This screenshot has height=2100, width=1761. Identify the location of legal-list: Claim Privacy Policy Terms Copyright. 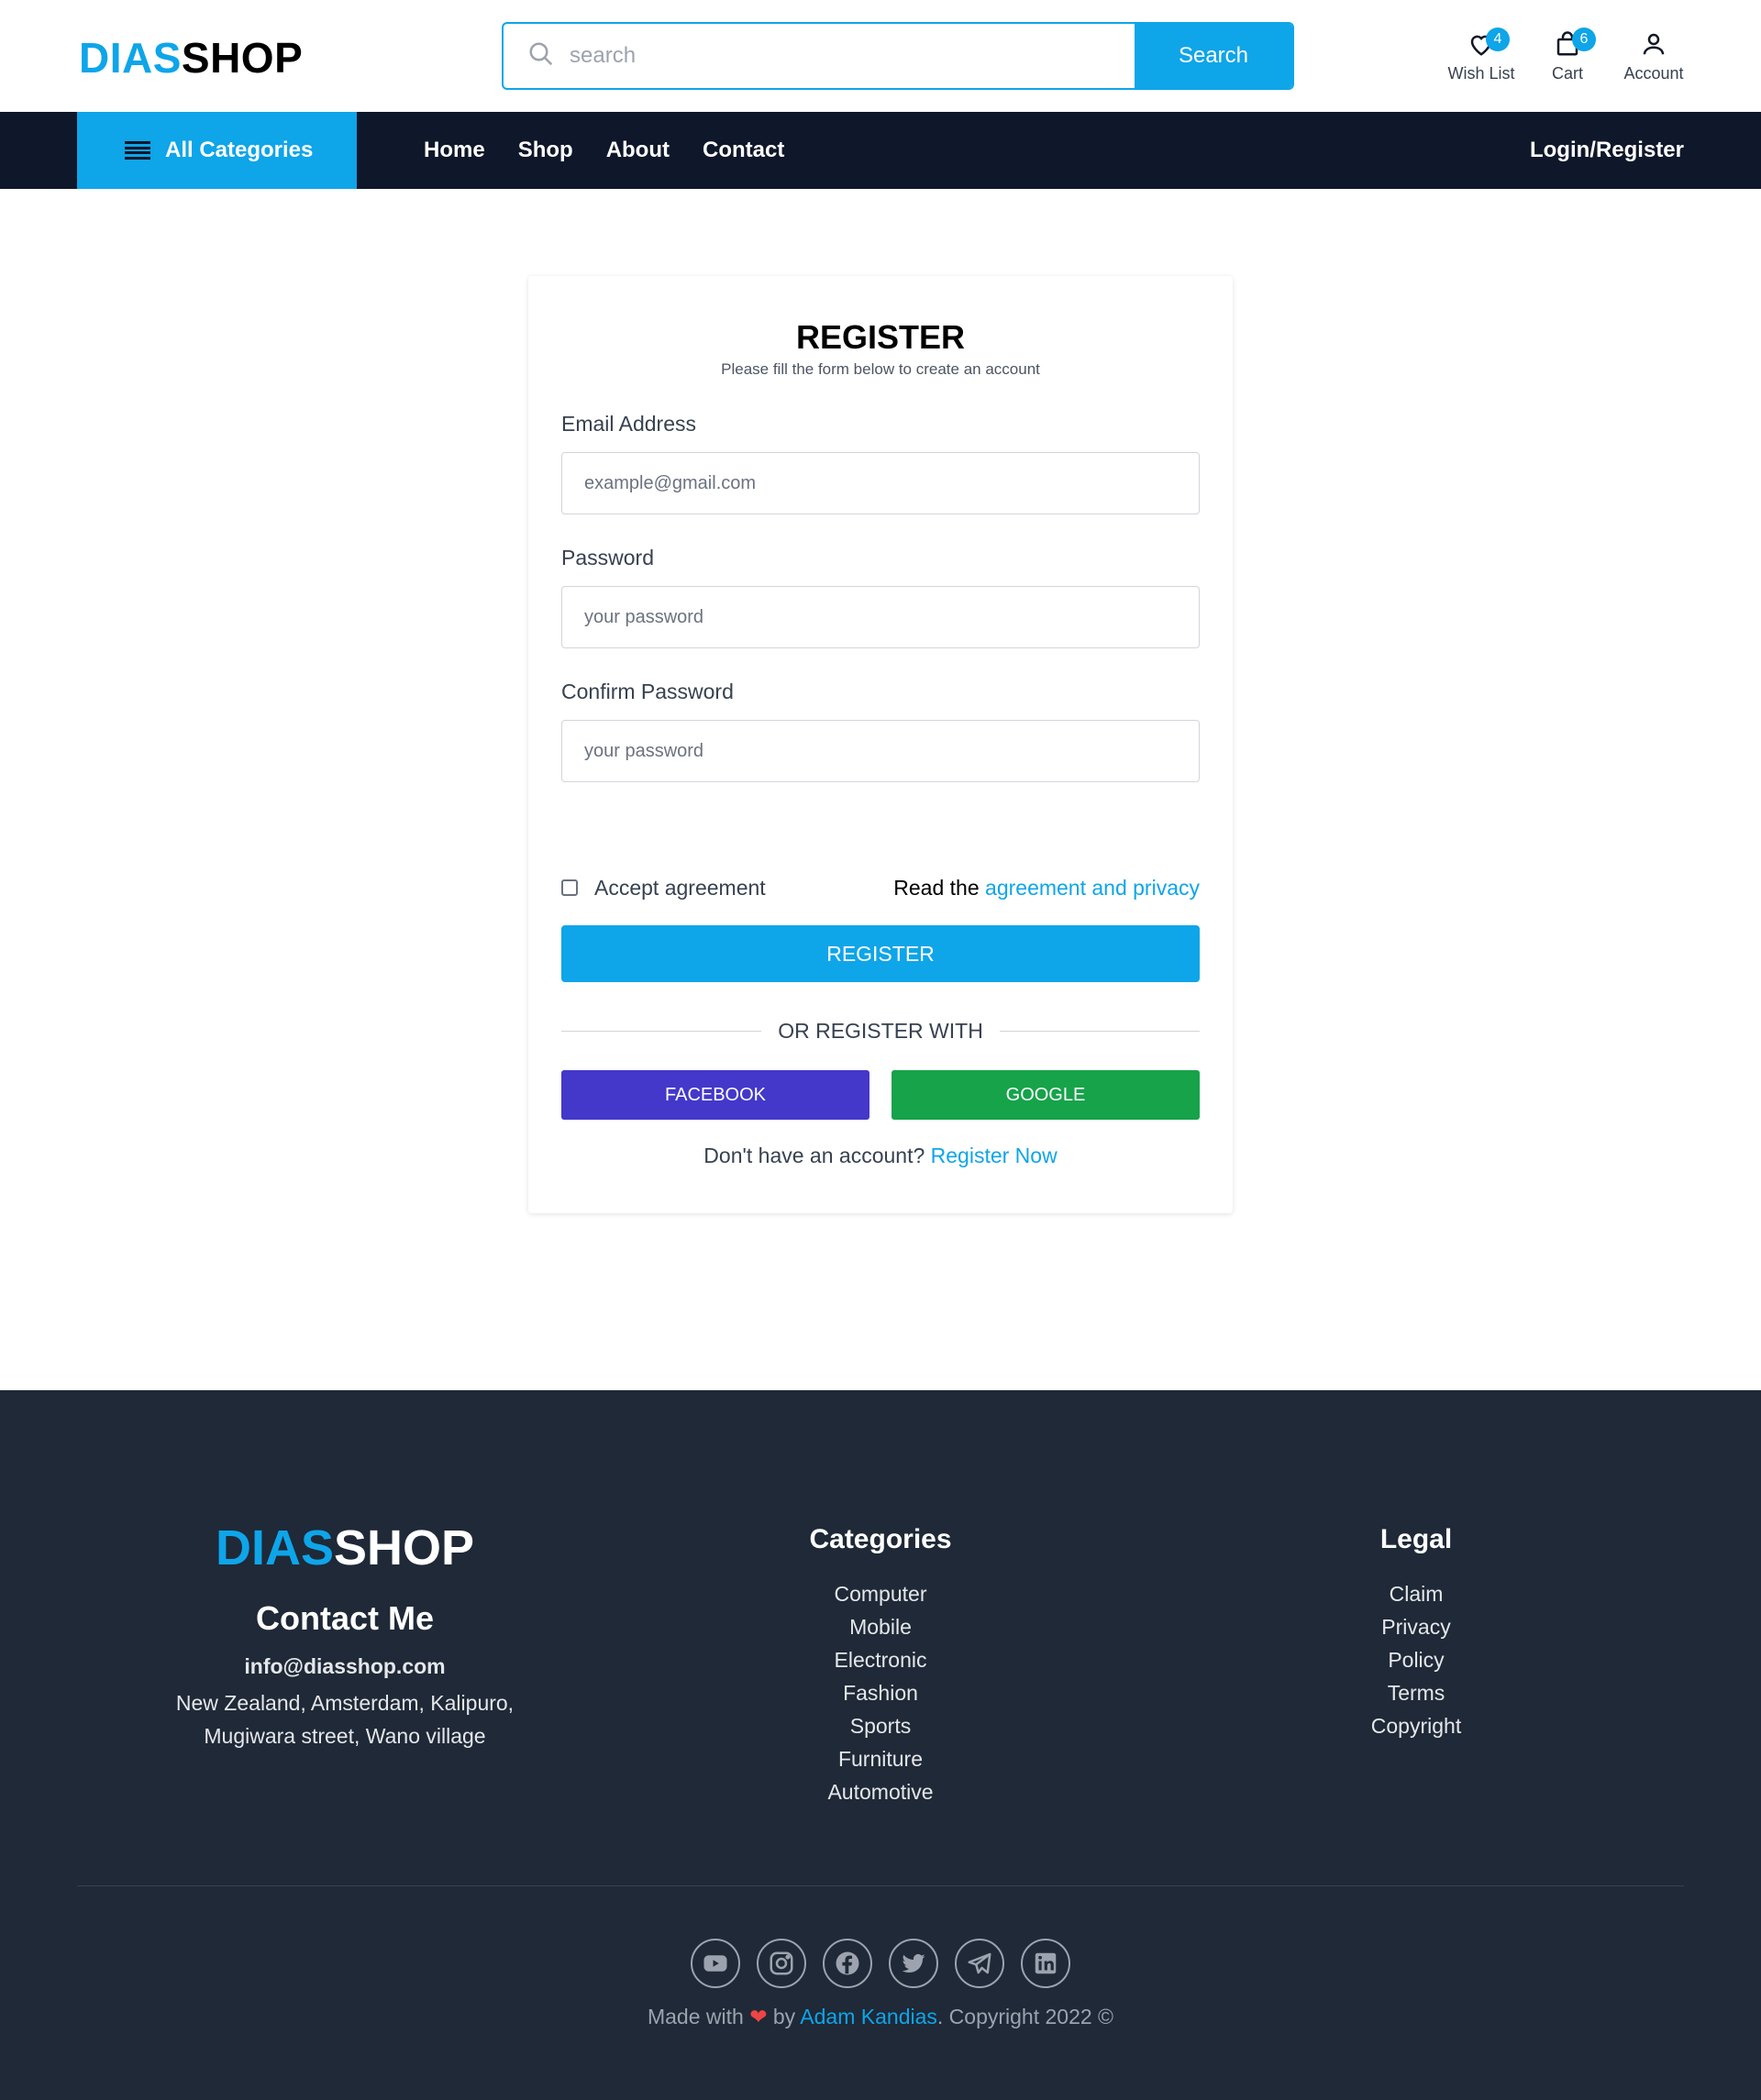
(1416, 1659).